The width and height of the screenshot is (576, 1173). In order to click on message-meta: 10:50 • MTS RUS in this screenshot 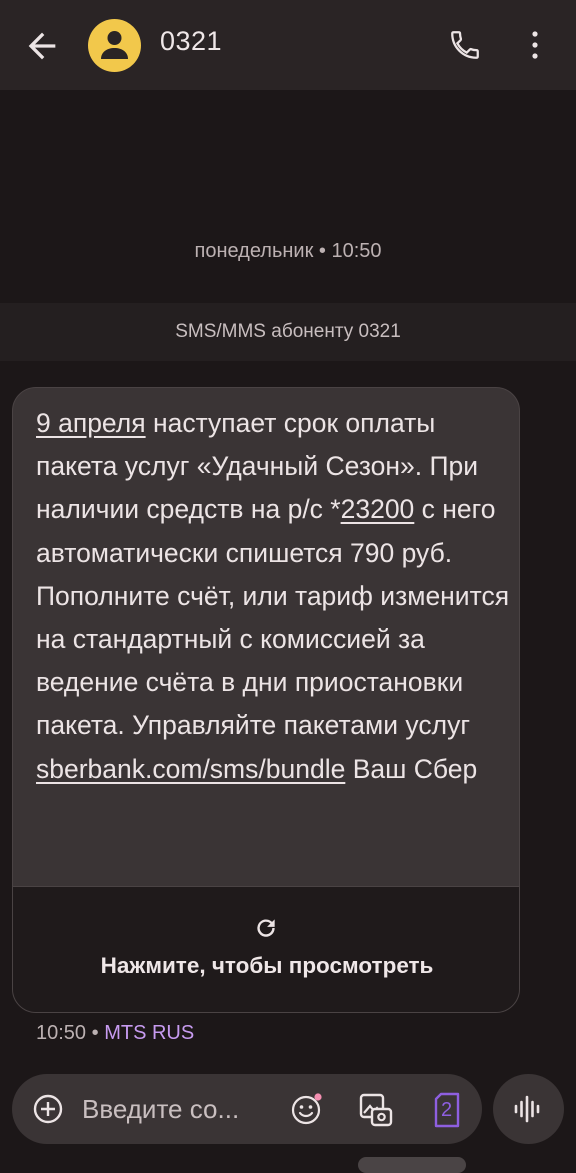, I will do `click(115, 1033)`.